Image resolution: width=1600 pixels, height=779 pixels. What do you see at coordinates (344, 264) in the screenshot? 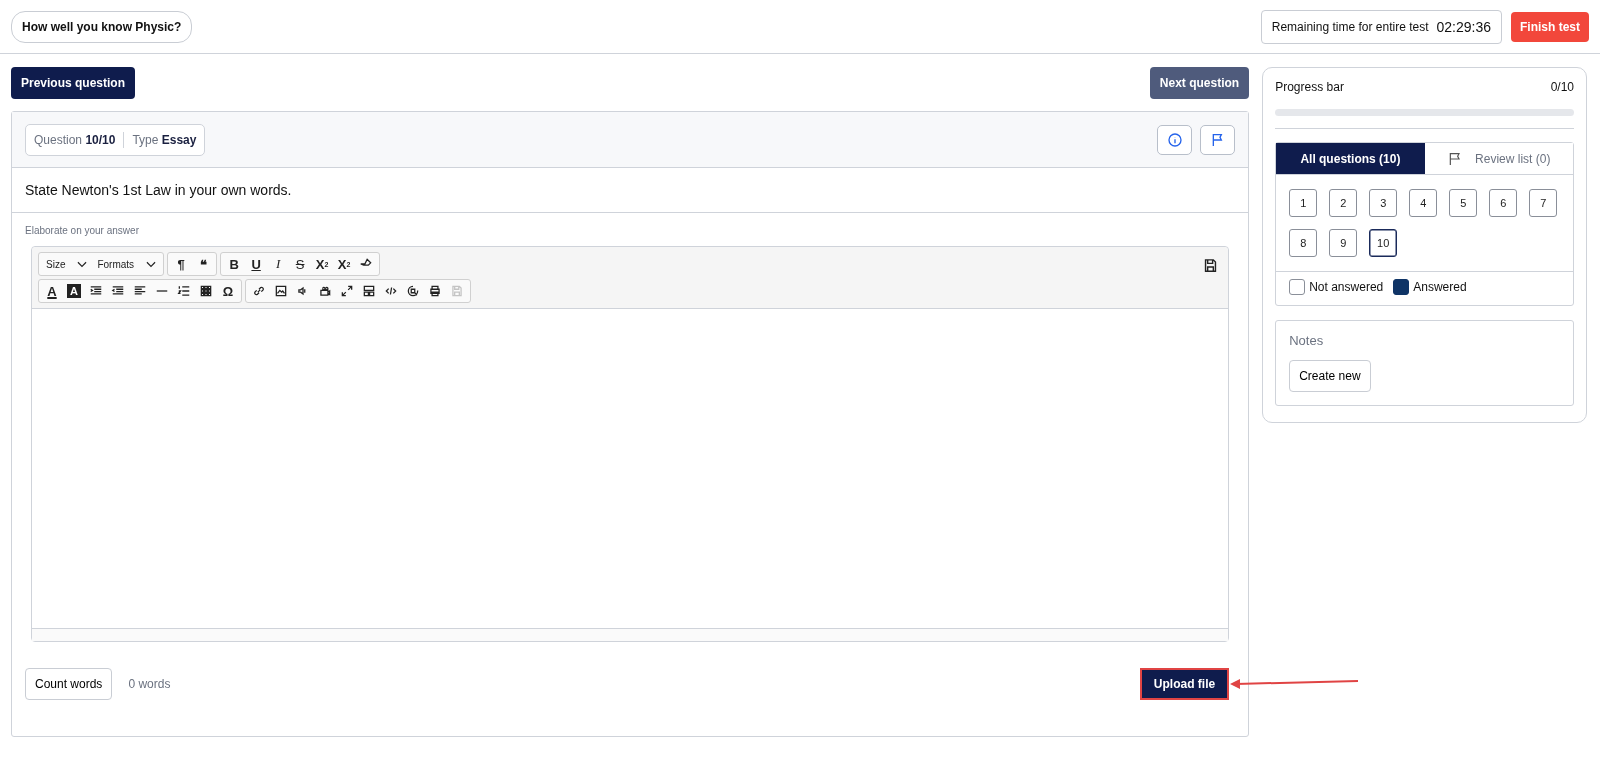
I see `format-button: X$^{2}$` at bounding box center [344, 264].